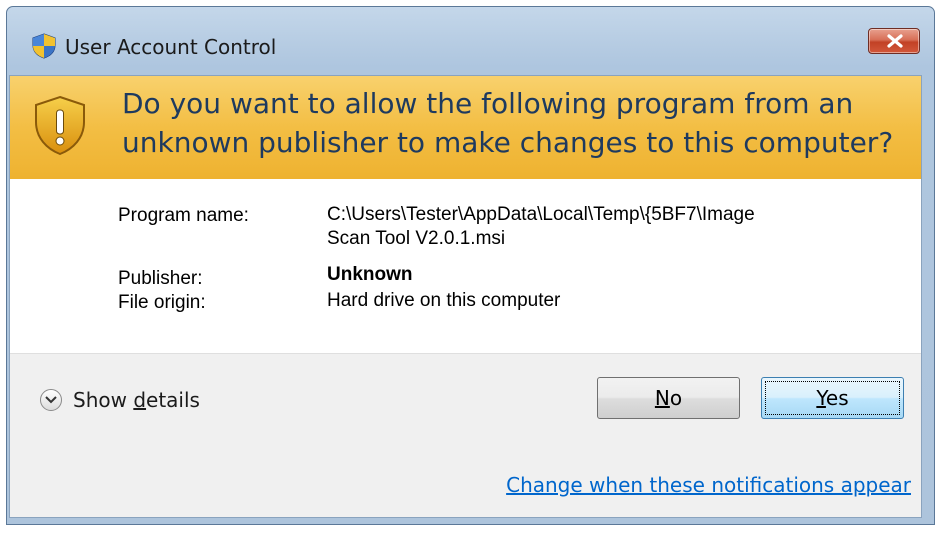 The height and width of the screenshot is (533, 941). What do you see at coordinates (171, 47) in the screenshot?
I see `window-title: User Account Control` at bounding box center [171, 47].